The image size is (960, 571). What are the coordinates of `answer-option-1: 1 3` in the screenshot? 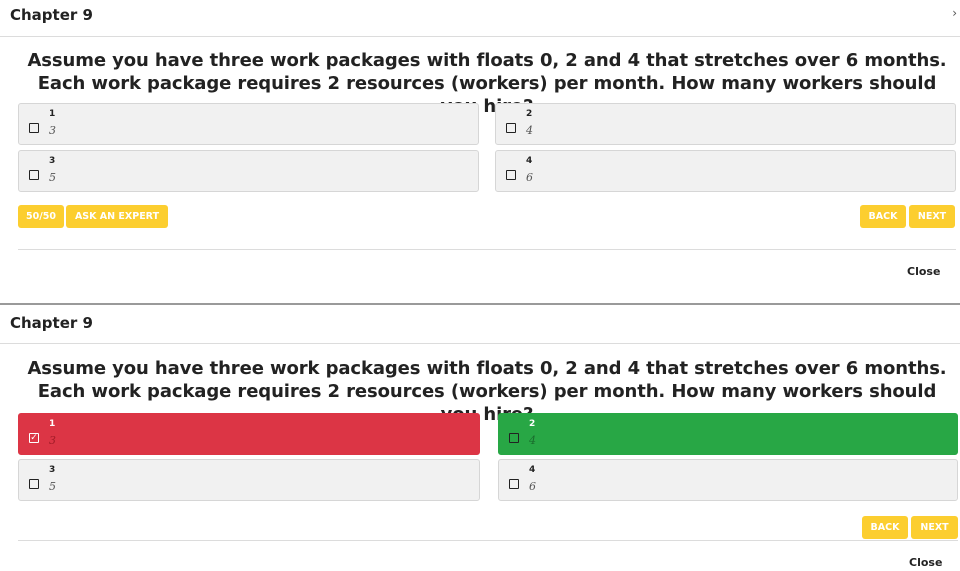 It's located at (248, 124).